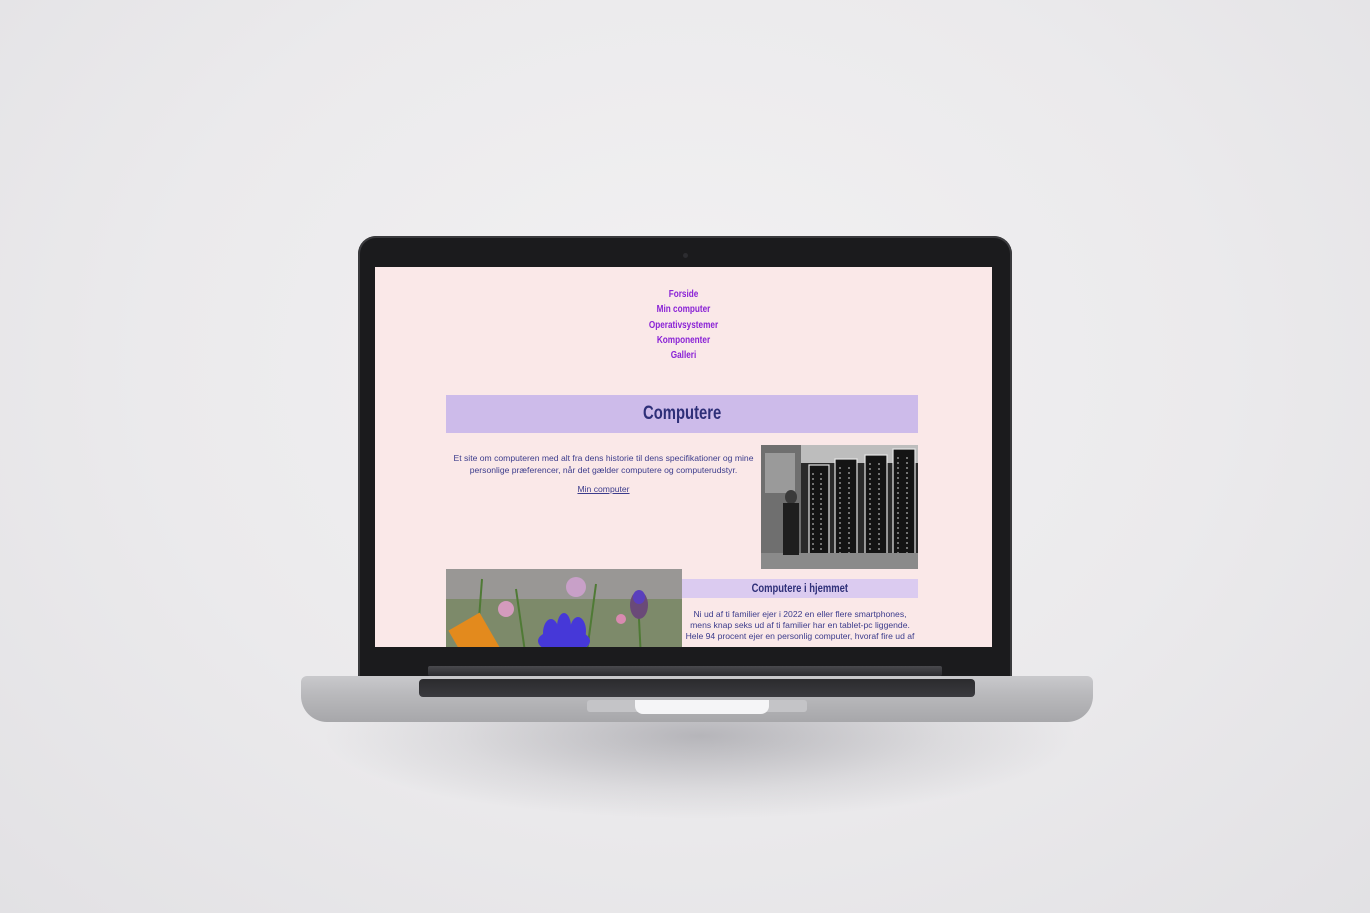 Image resolution: width=1370 pixels, height=913 pixels. I want to click on nav-link-komponenter: Komponenter, so click(684, 340).